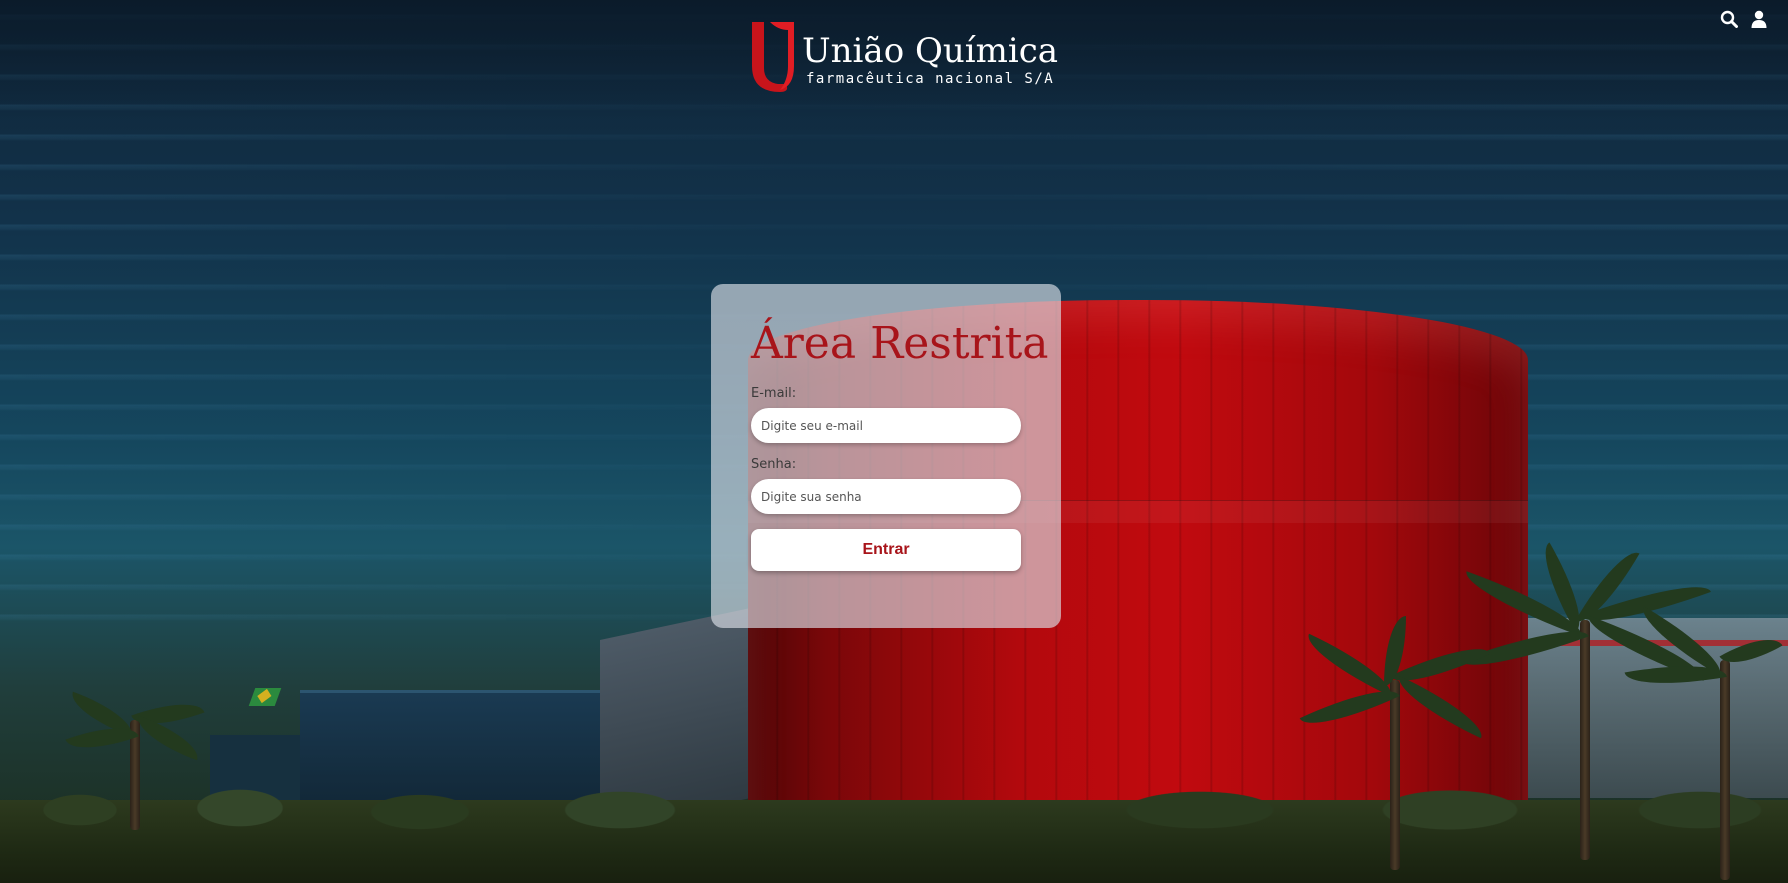 This screenshot has height=883, width=1788. I want to click on login-card: Área Restrita E-mail: Senha: Entrar, so click(886, 456).